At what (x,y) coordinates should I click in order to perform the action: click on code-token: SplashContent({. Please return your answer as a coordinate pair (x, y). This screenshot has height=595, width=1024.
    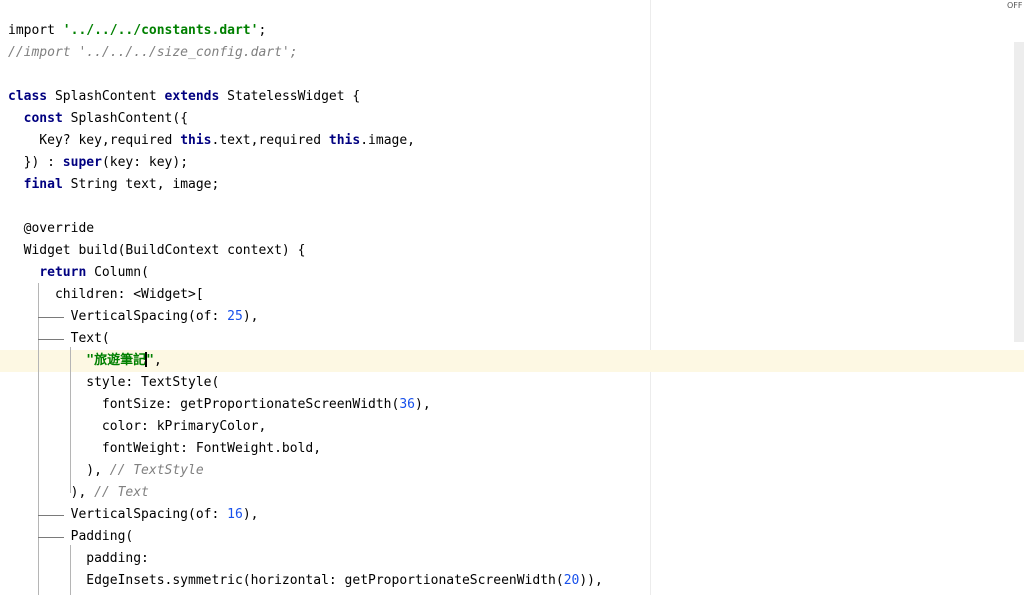
    Looking at the image, I should click on (125, 118).